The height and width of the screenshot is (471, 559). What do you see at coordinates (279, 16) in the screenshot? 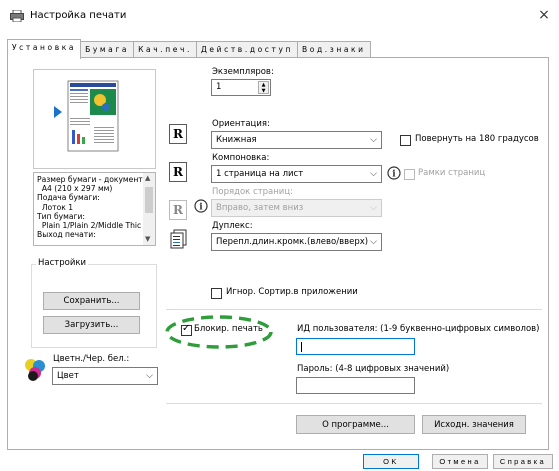
I see `title-bar: Настройка печати ×` at bounding box center [279, 16].